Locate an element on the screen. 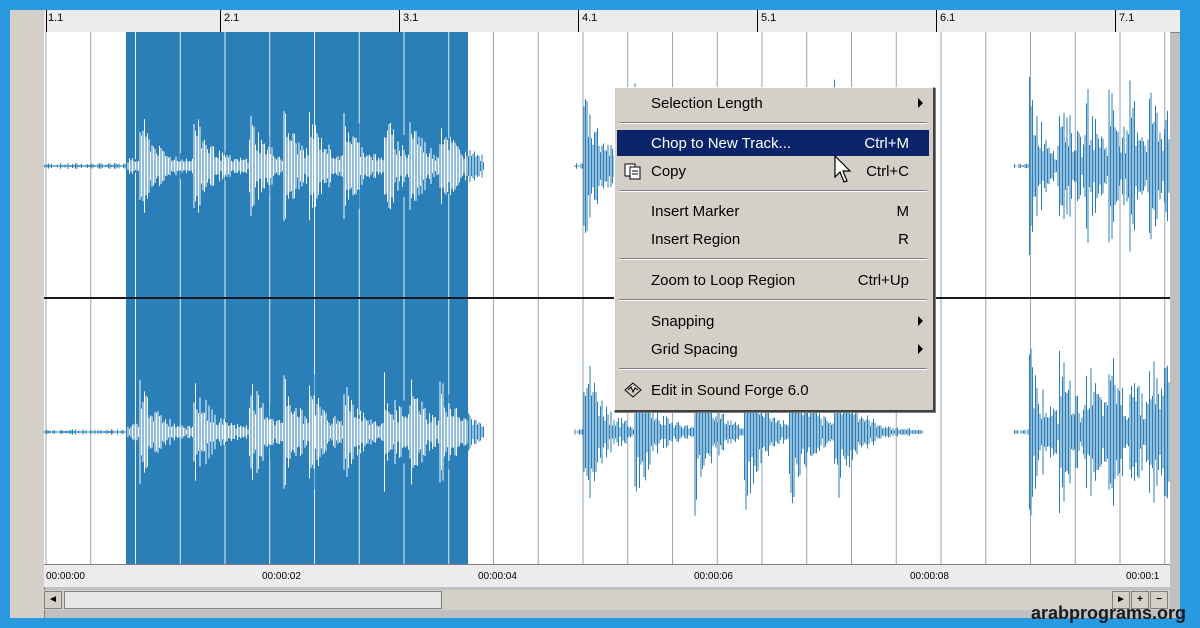 This screenshot has width=1200, height=628. menu-item-label: Grid Spacing is located at coordinates (694, 349).